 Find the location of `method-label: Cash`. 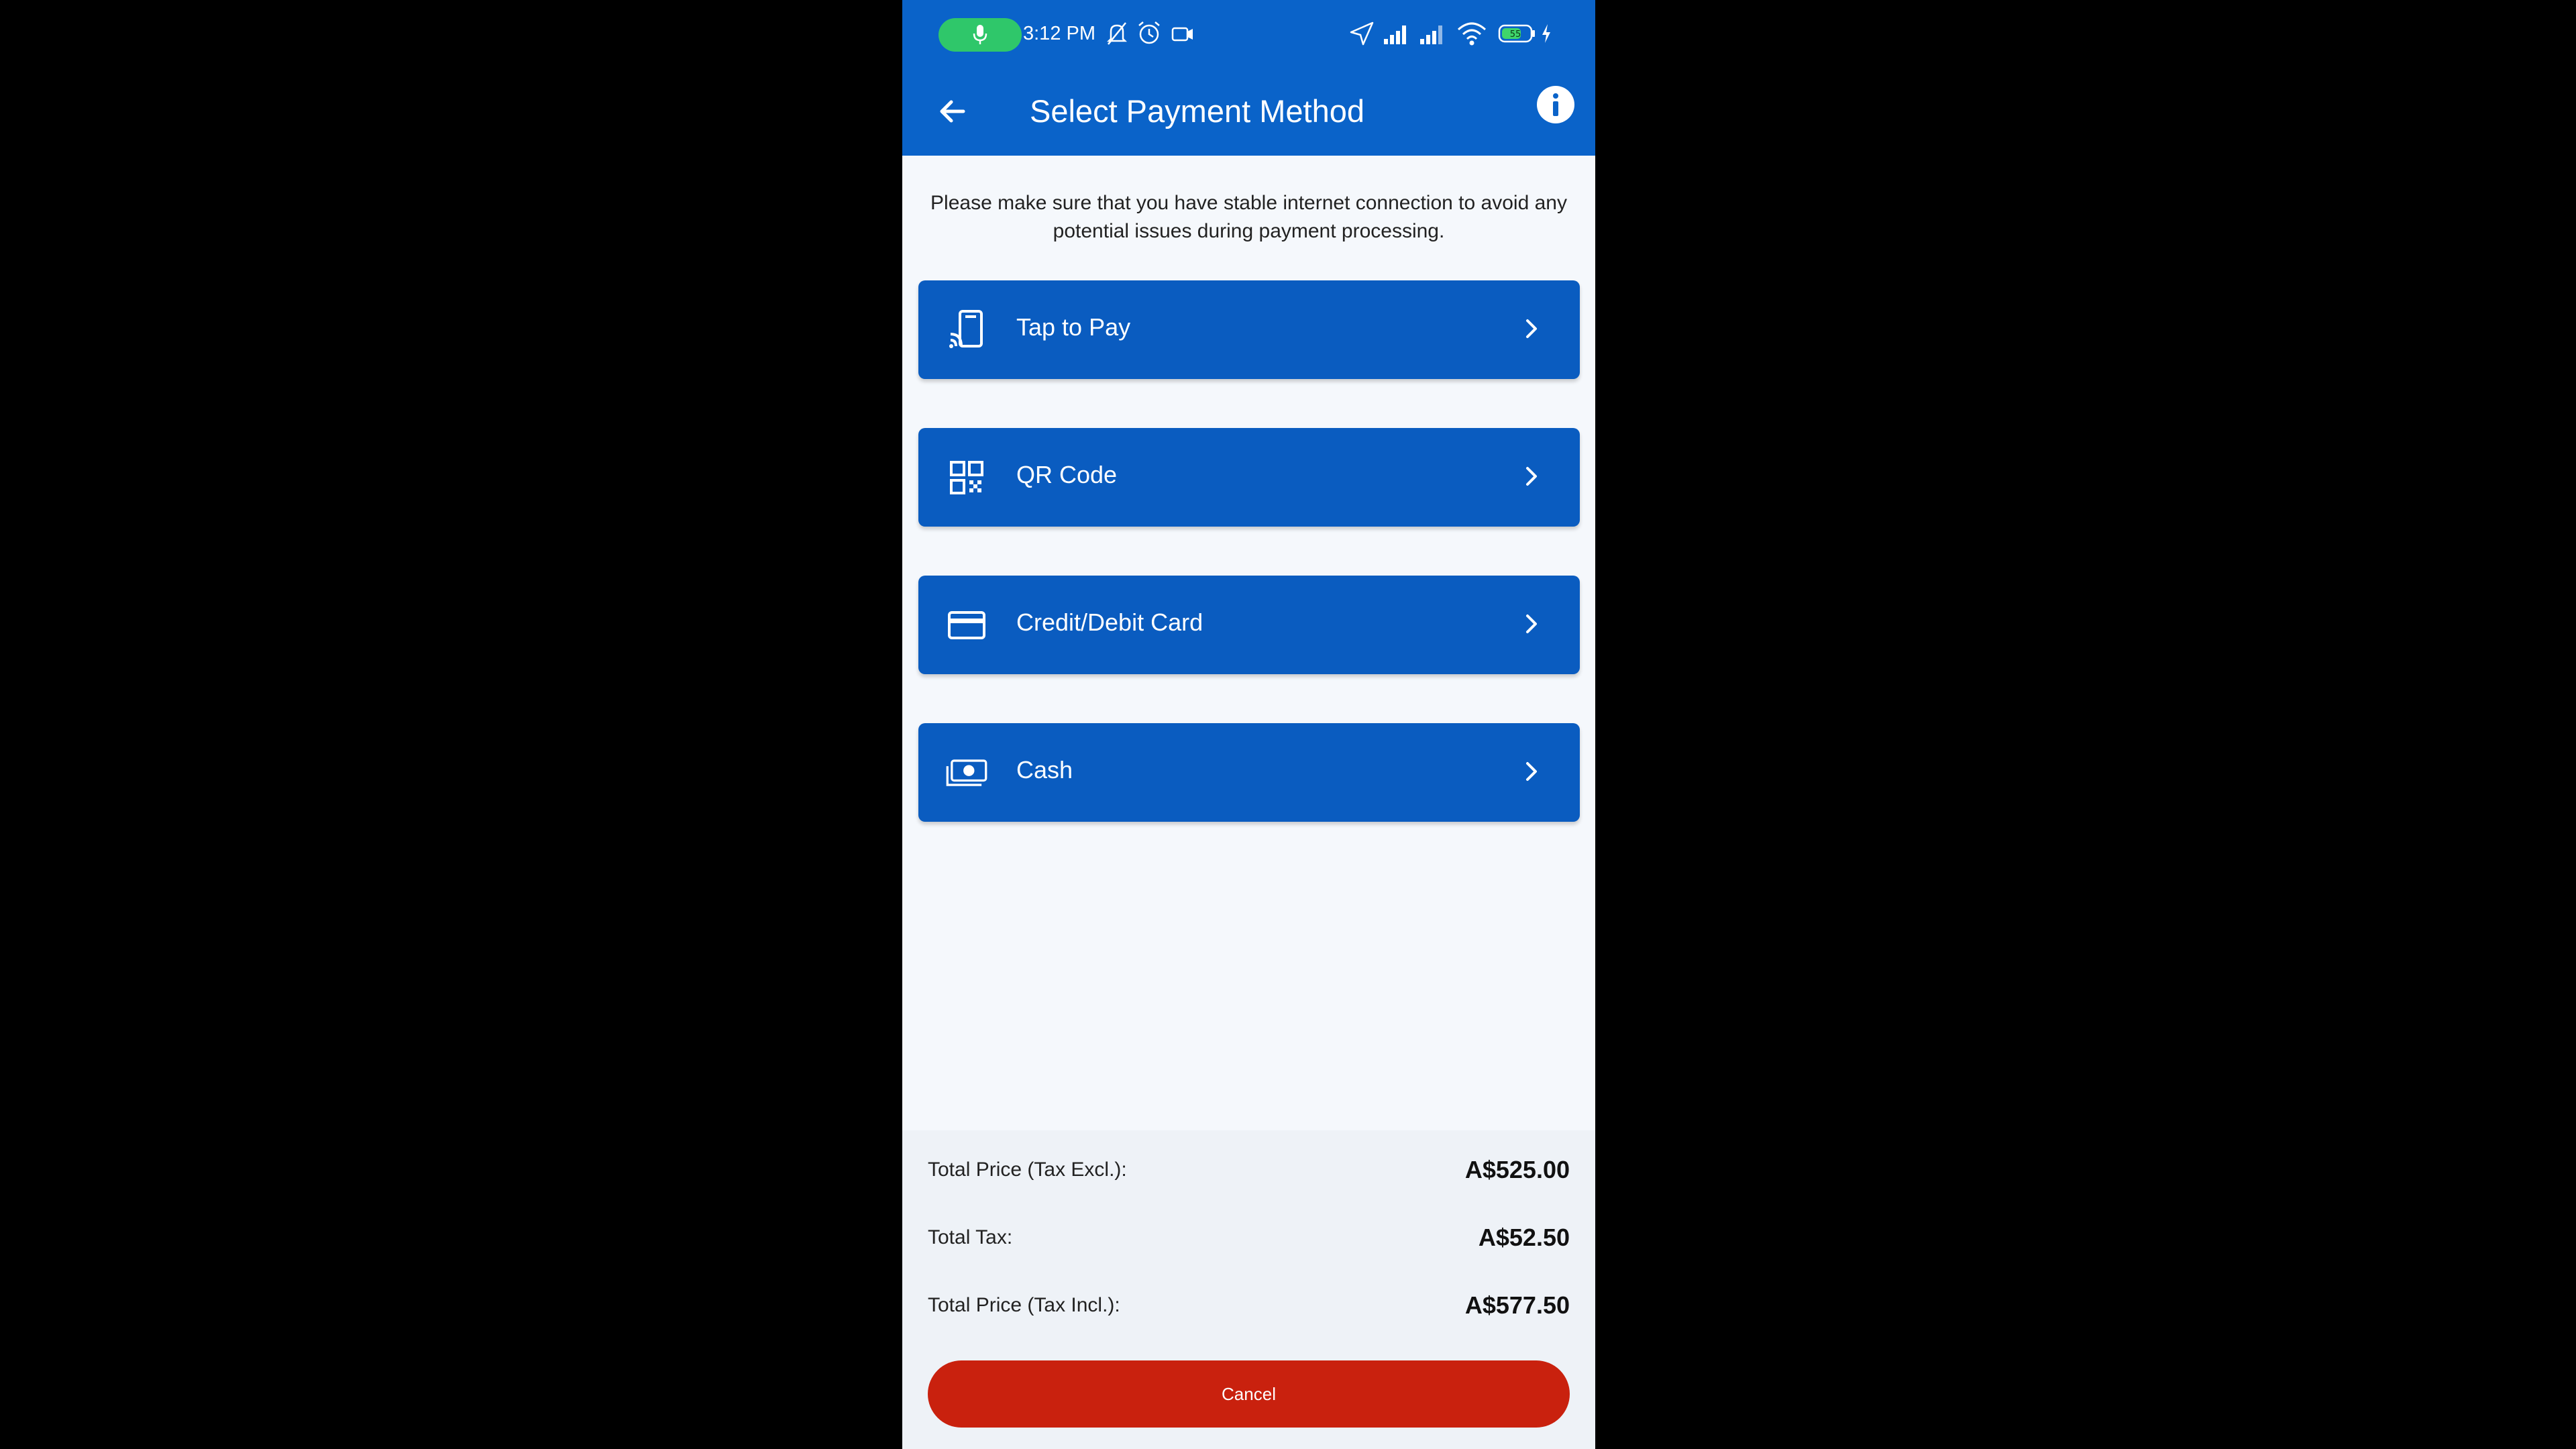

method-label: Cash is located at coordinates (1044, 770).